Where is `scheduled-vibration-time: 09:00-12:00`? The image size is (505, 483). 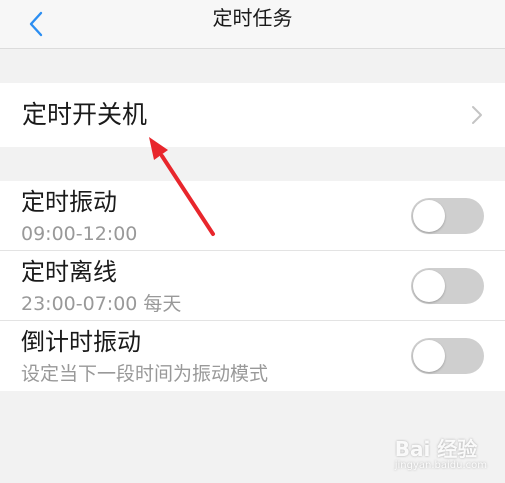 scheduled-vibration-time: 09:00-12:00 is located at coordinates (79, 234).